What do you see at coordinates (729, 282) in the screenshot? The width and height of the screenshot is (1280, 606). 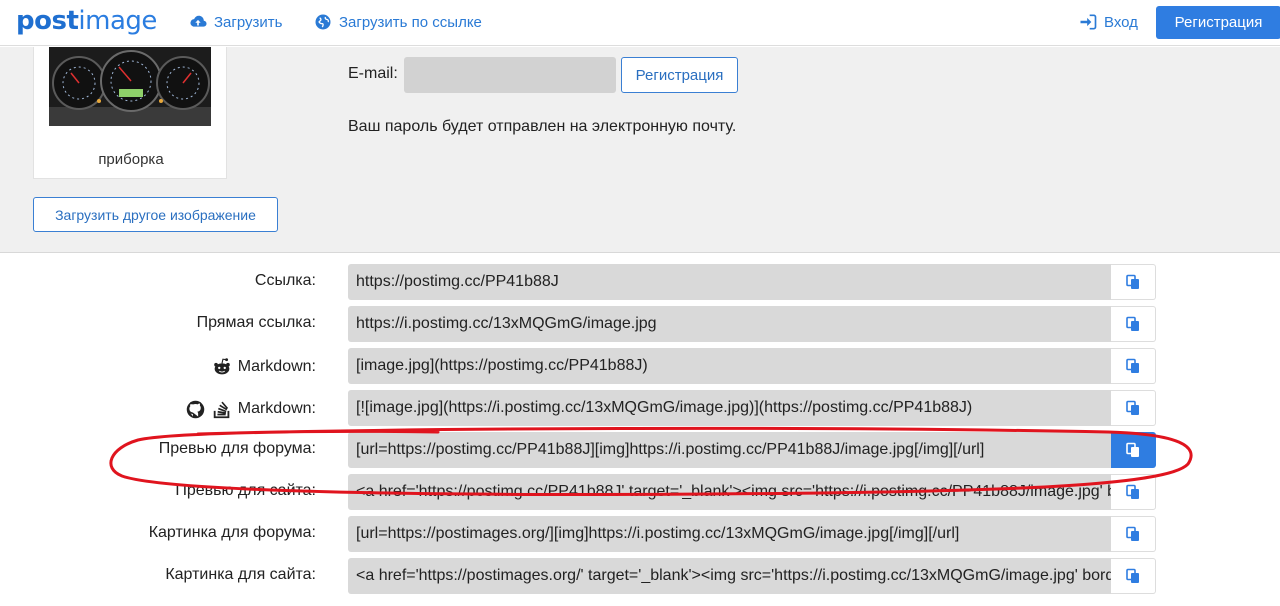 I see `share-link-field: https://postimg.cc/PP41b88J` at bounding box center [729, 282].